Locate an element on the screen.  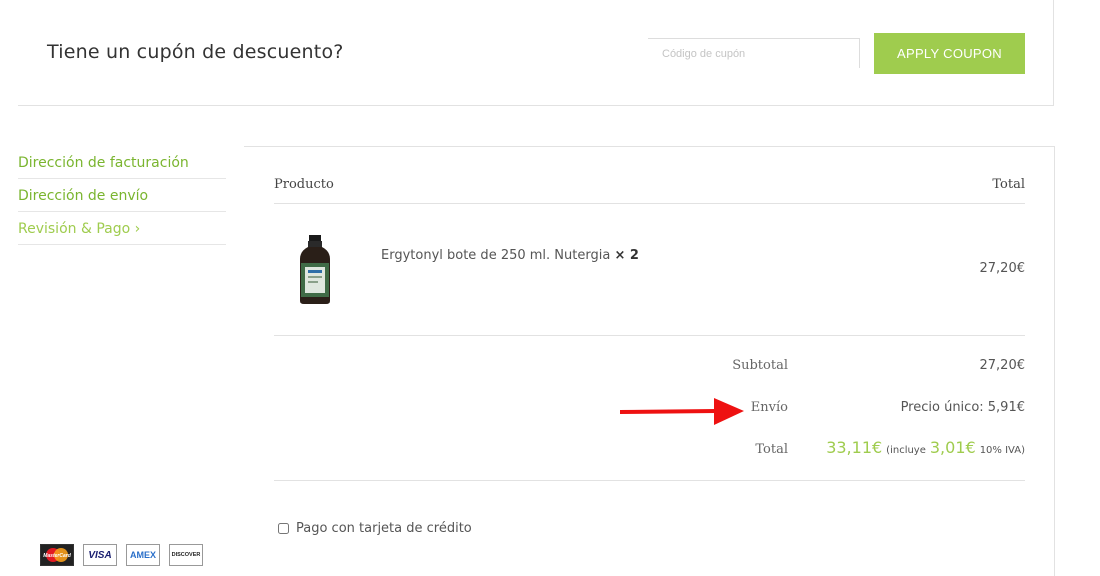
product-bottle-image is located at coordinates (315, 269).